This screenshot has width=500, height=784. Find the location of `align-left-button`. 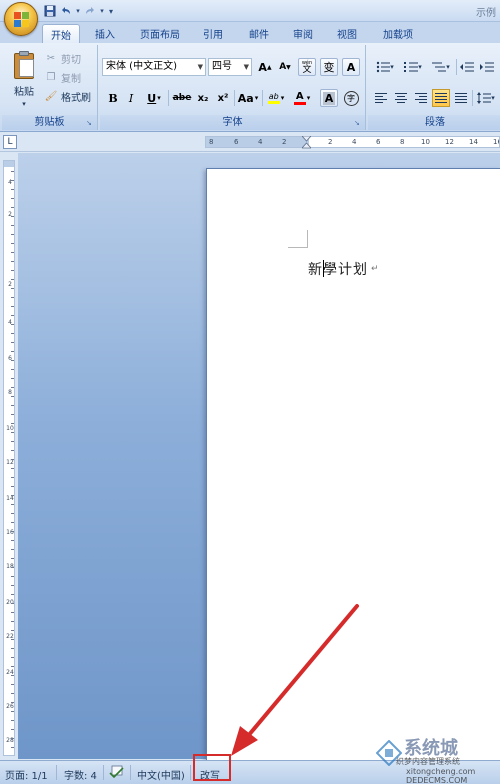

align-left-button is located at coordinates (381, 98).